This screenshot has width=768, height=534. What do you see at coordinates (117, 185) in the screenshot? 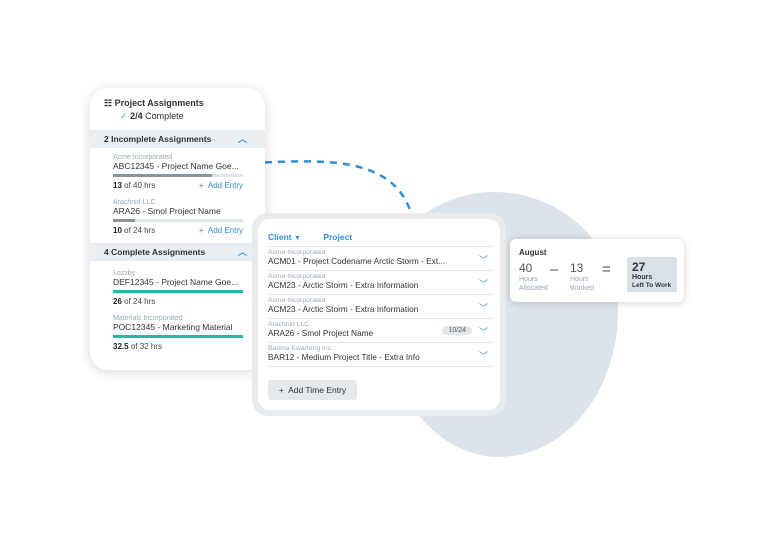
I see `hours-worked: 13` at bounding box center [117, 185].